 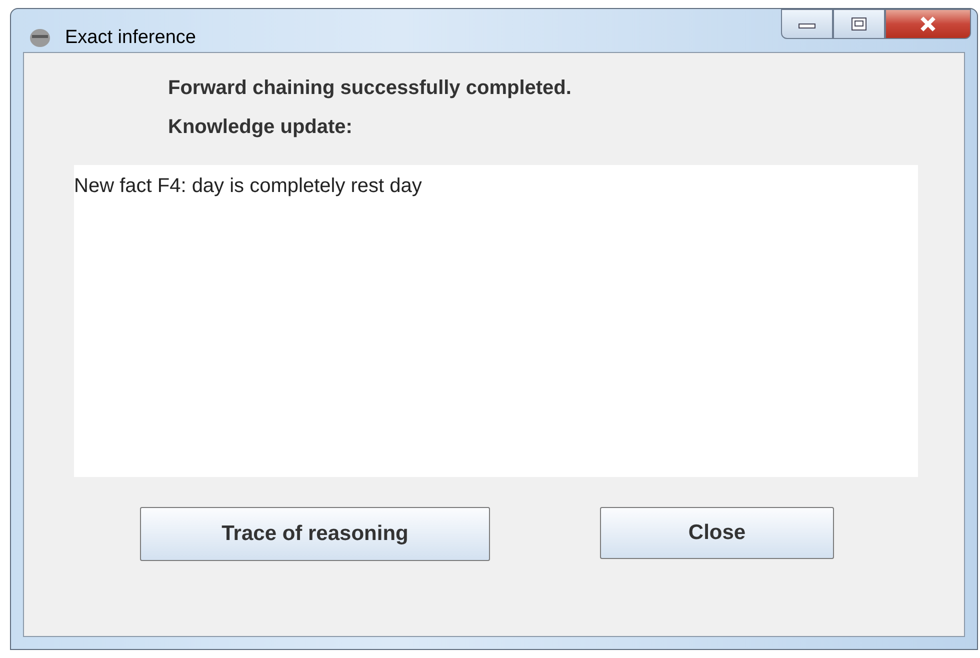 What do you see at coordinates (261, 127) in the screenshot?
I see `section-label: Knowledge update:` at bounding box center [261, 127].